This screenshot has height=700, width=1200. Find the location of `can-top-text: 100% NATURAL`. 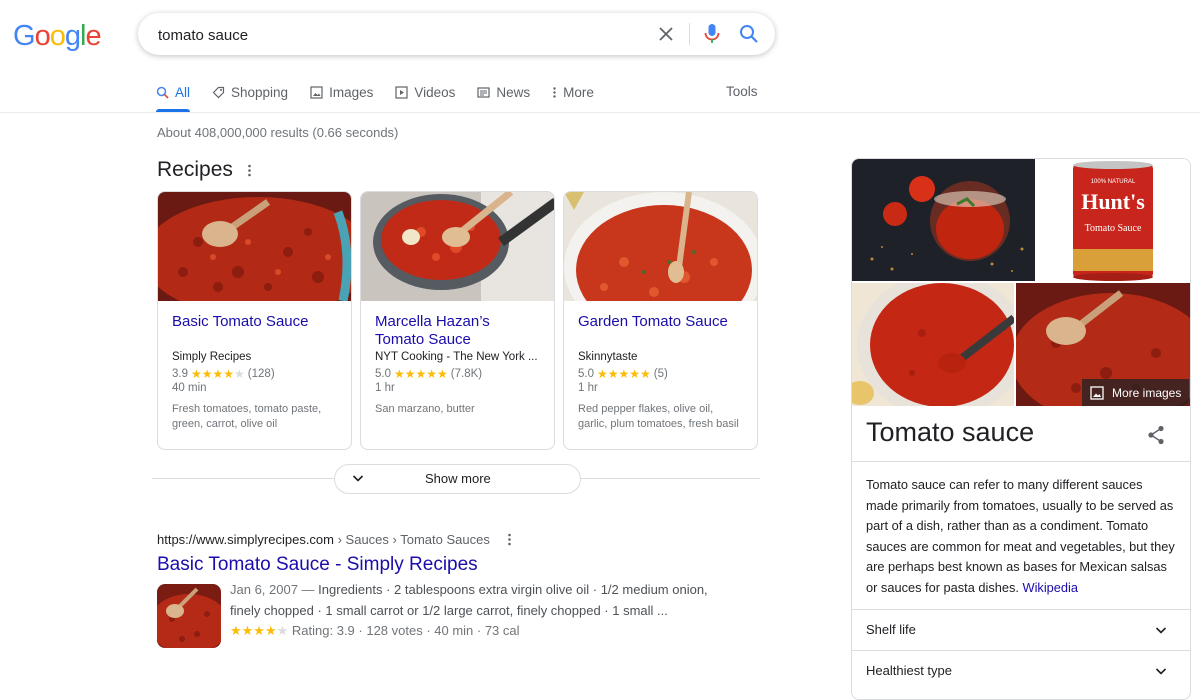

can-top-text: 100% NATURAL is located at coordinates (1113, 182).